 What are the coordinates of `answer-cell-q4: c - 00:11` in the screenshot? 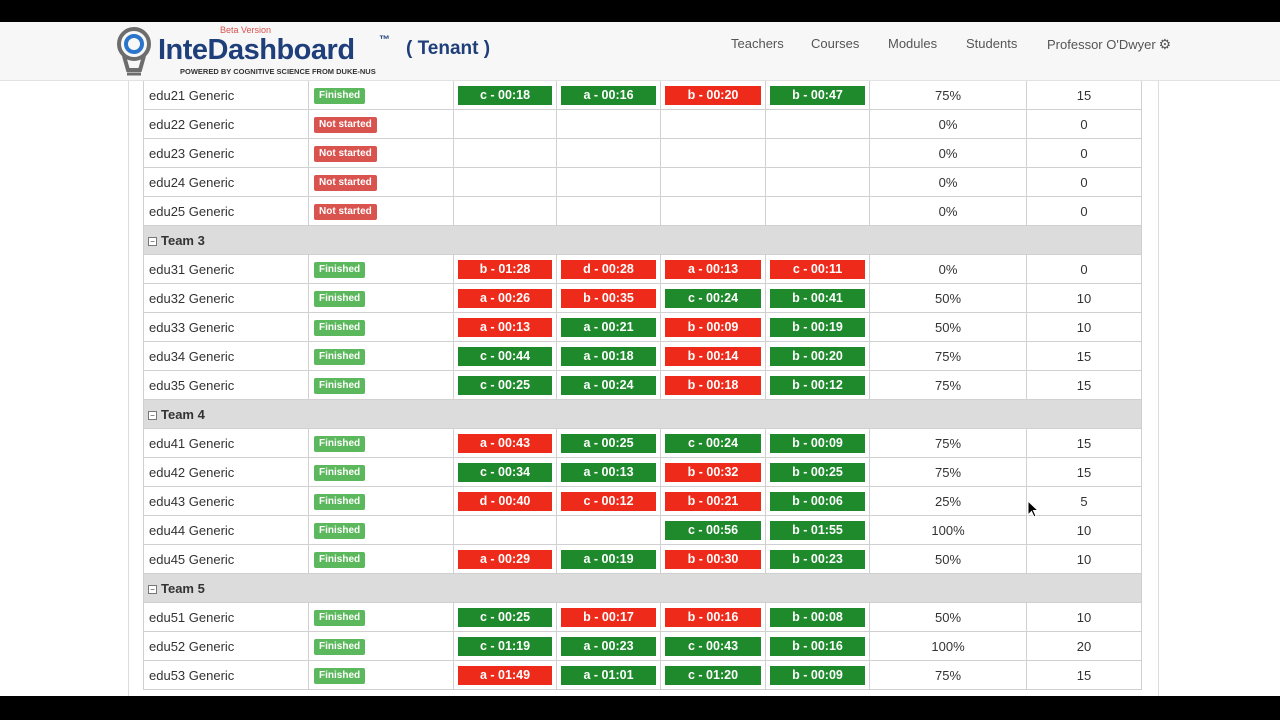 It's located at (817, 269).